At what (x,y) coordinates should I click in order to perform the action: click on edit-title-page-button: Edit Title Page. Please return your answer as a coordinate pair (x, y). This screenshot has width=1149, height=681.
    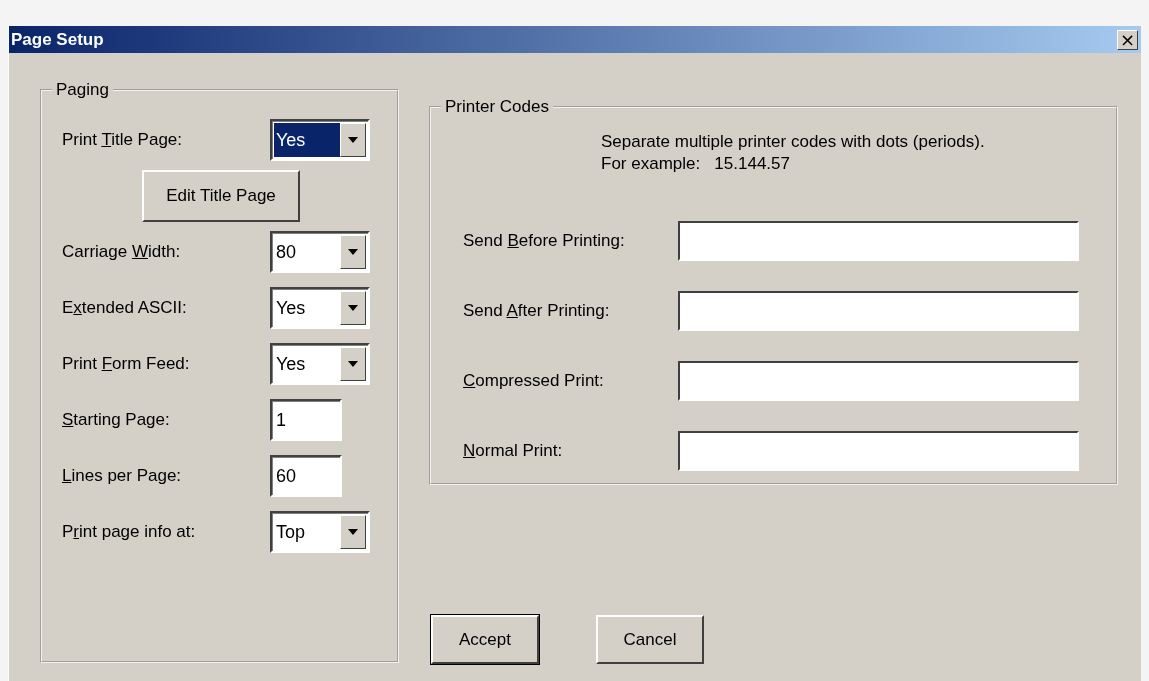
    Looking at the image, I should click on (221, 196).